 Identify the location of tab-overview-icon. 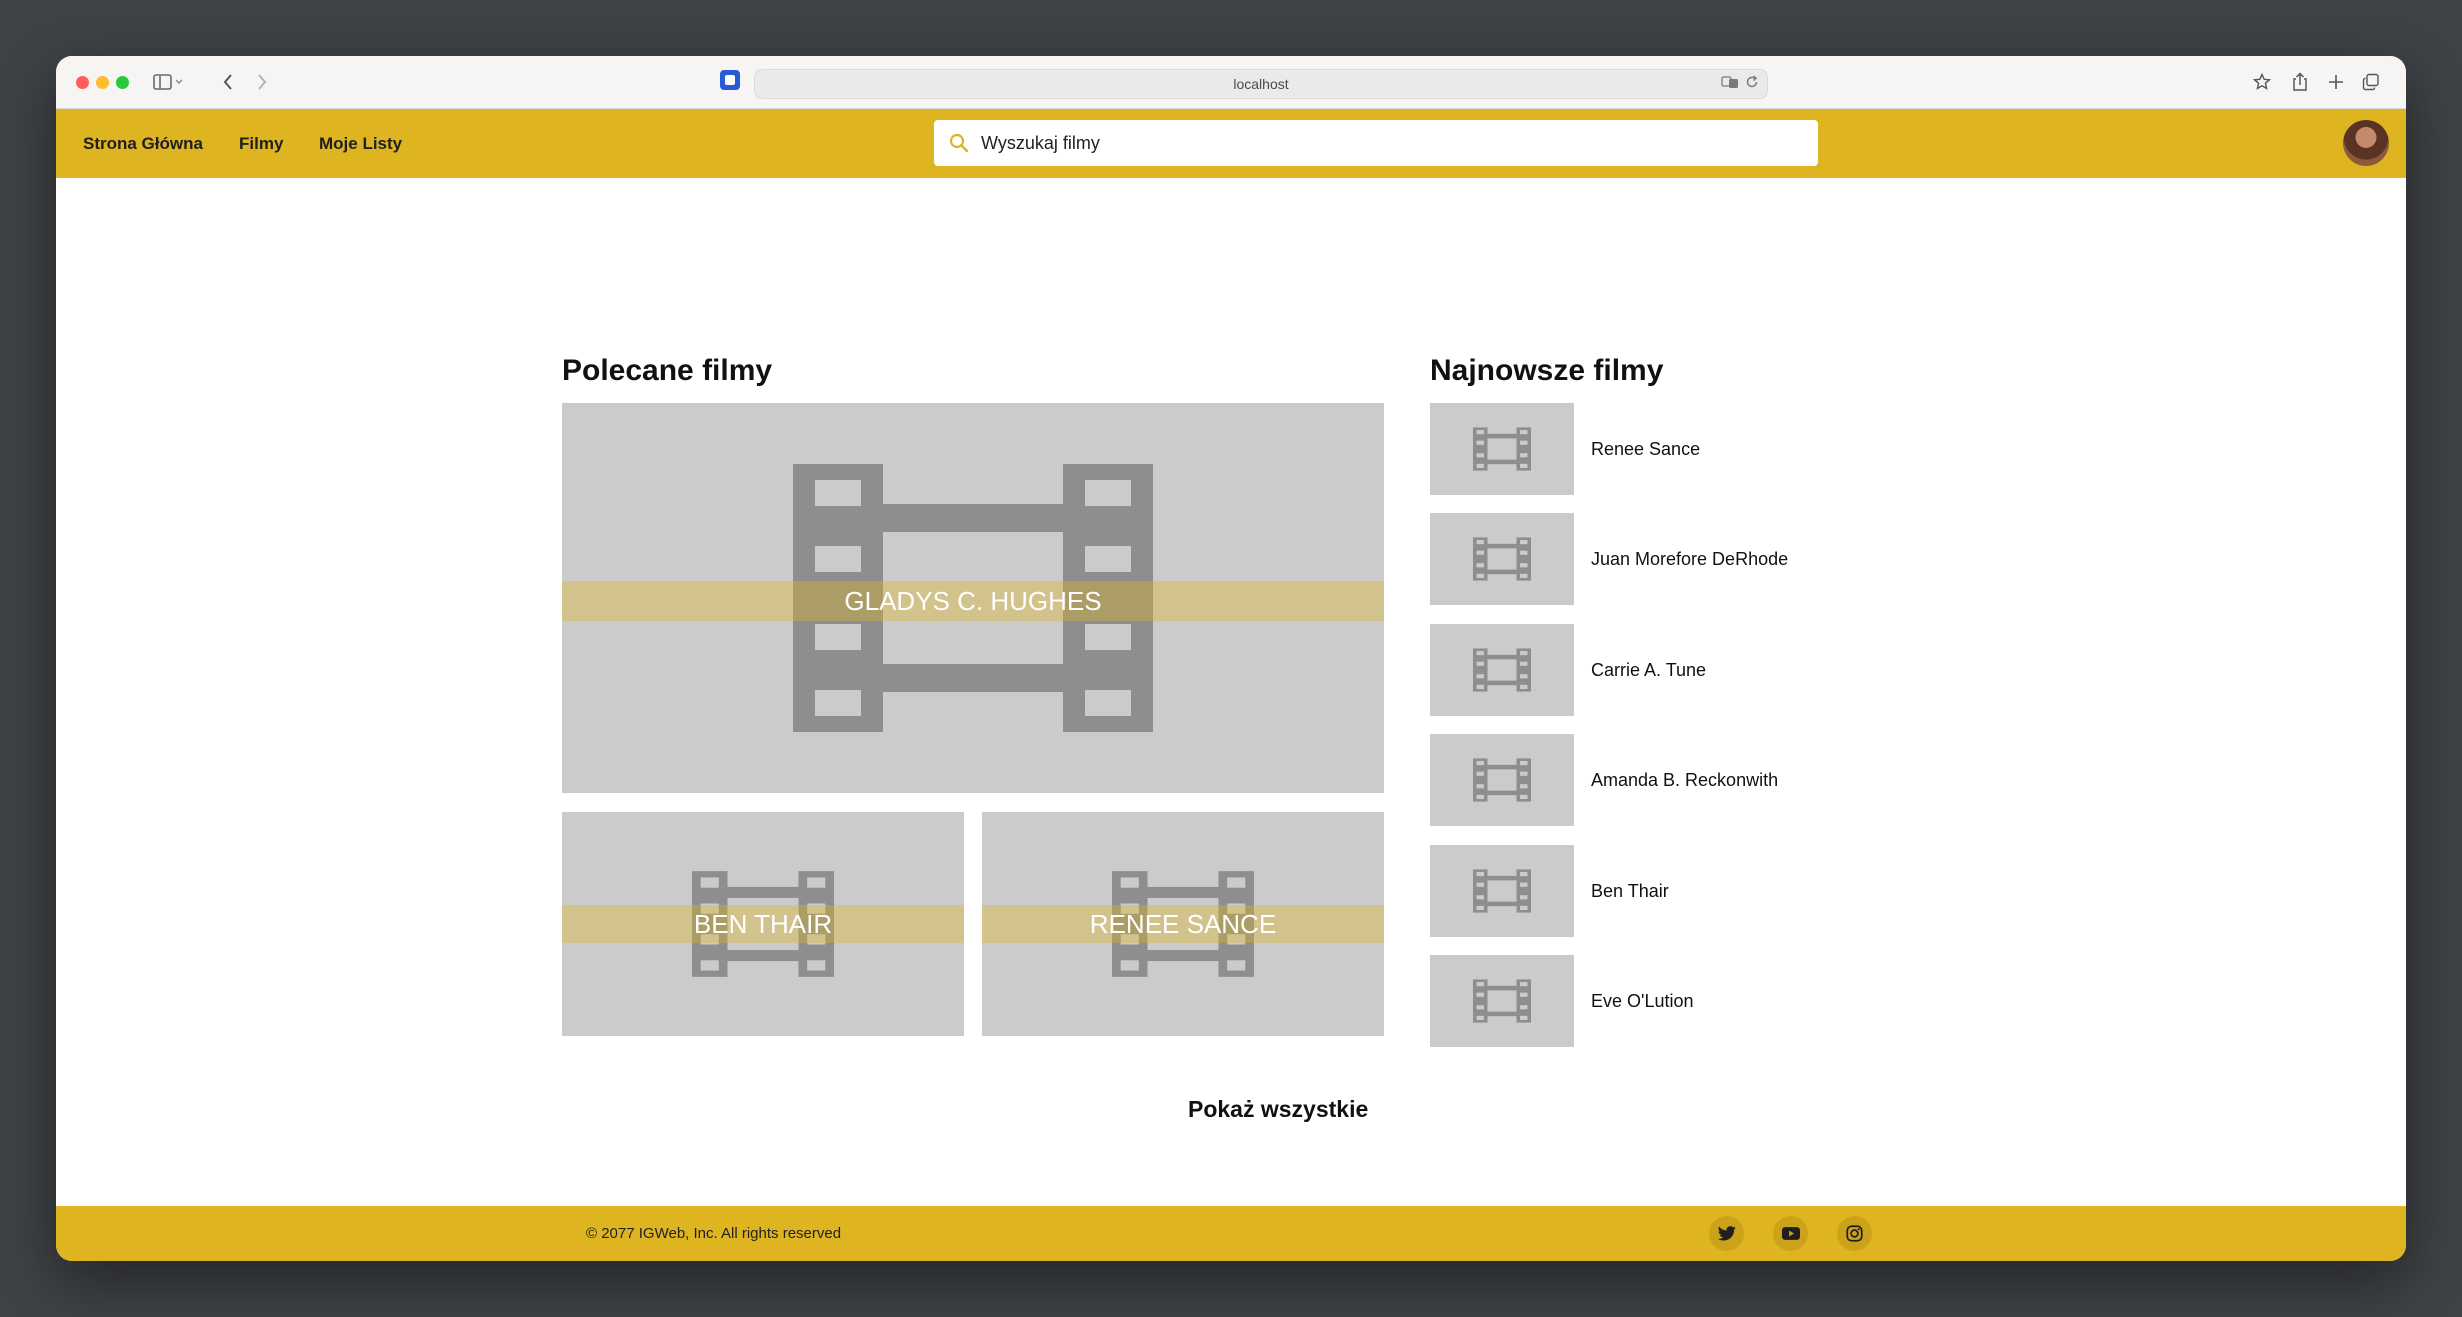
(2371, 82).